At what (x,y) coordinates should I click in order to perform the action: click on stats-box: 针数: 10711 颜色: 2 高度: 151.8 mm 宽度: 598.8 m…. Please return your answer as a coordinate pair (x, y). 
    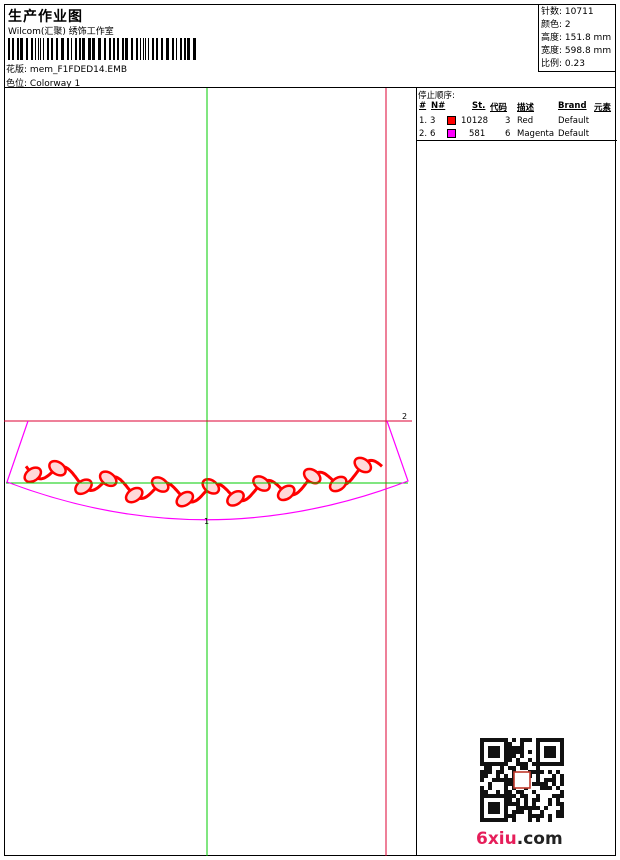
    Looking at the image, I should click on (577, 38).